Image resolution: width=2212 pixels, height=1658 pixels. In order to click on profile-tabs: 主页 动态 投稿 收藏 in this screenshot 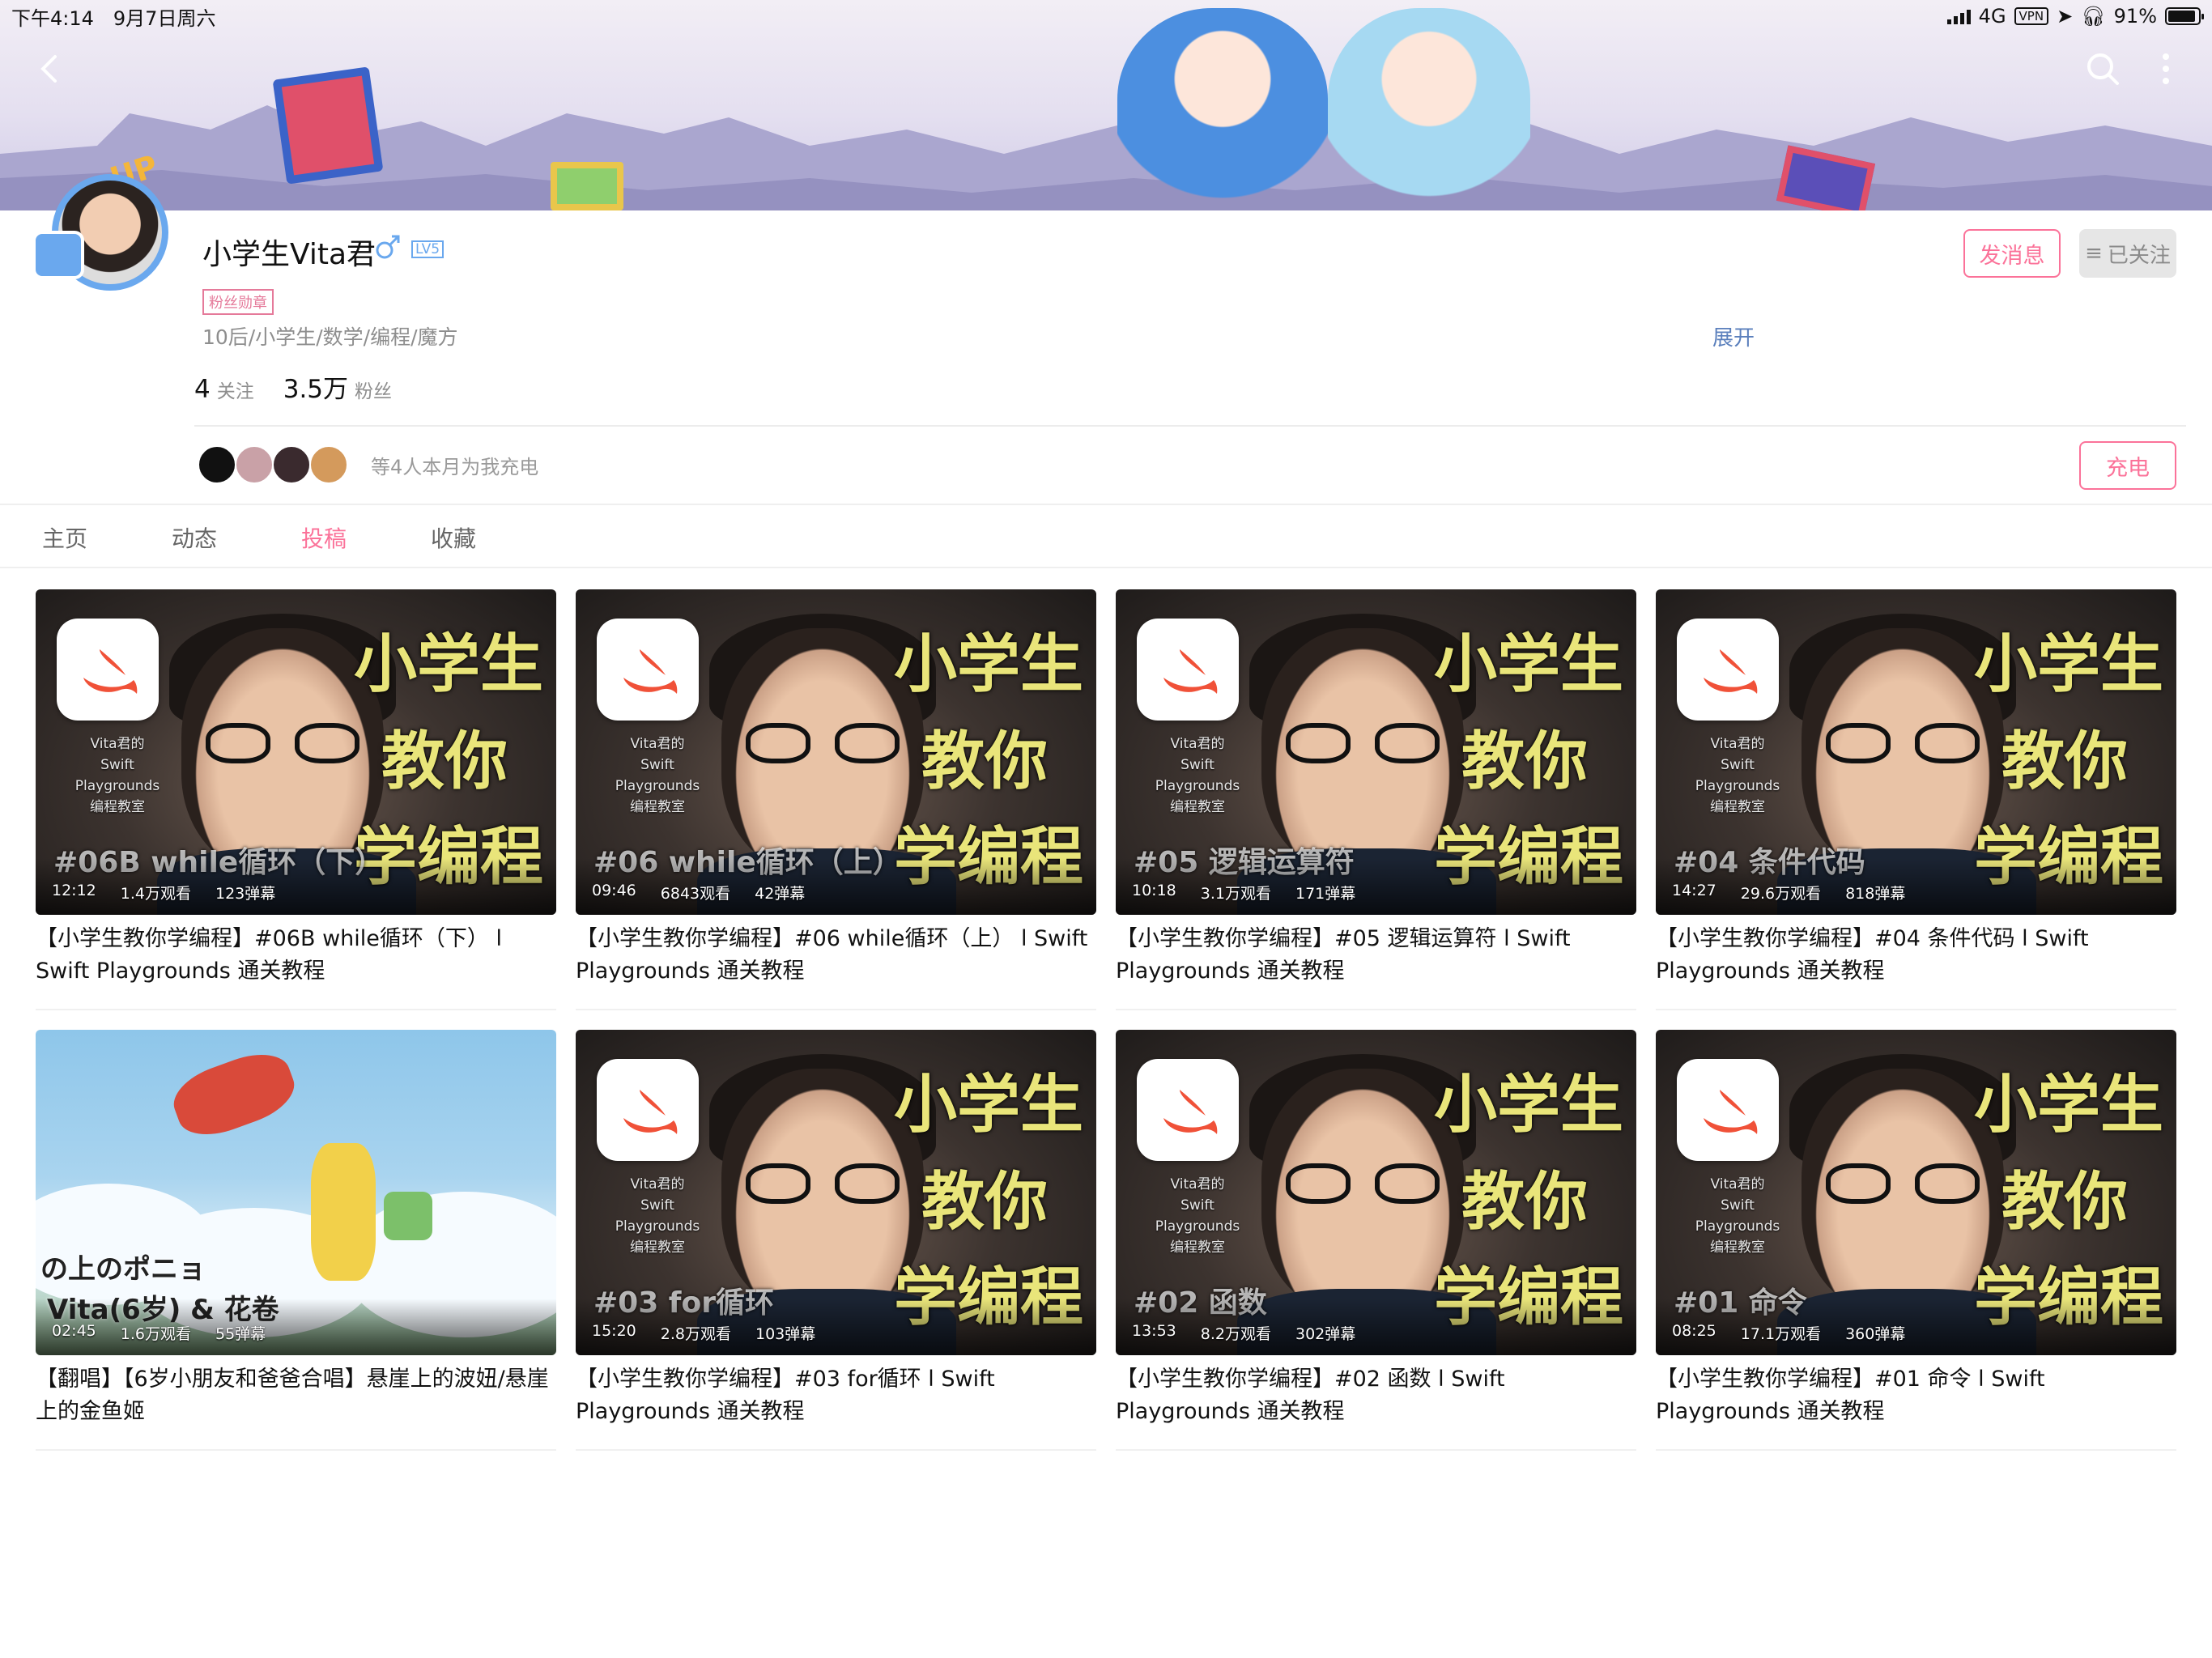, I will do `click(1106, 536)`.